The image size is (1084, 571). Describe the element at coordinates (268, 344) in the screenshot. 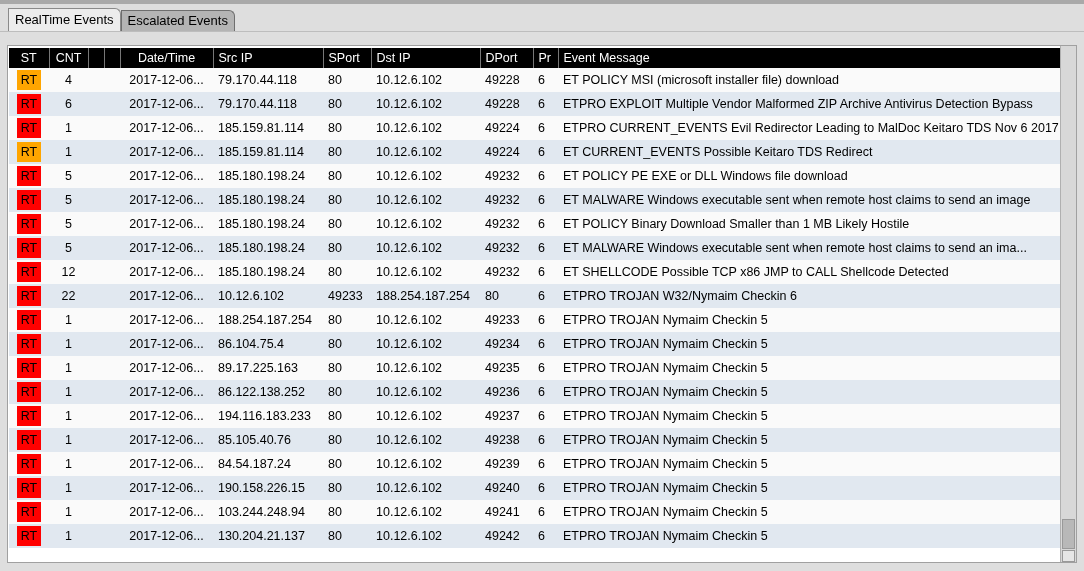

I see `table-cell: 86.104.75.4` at that location.